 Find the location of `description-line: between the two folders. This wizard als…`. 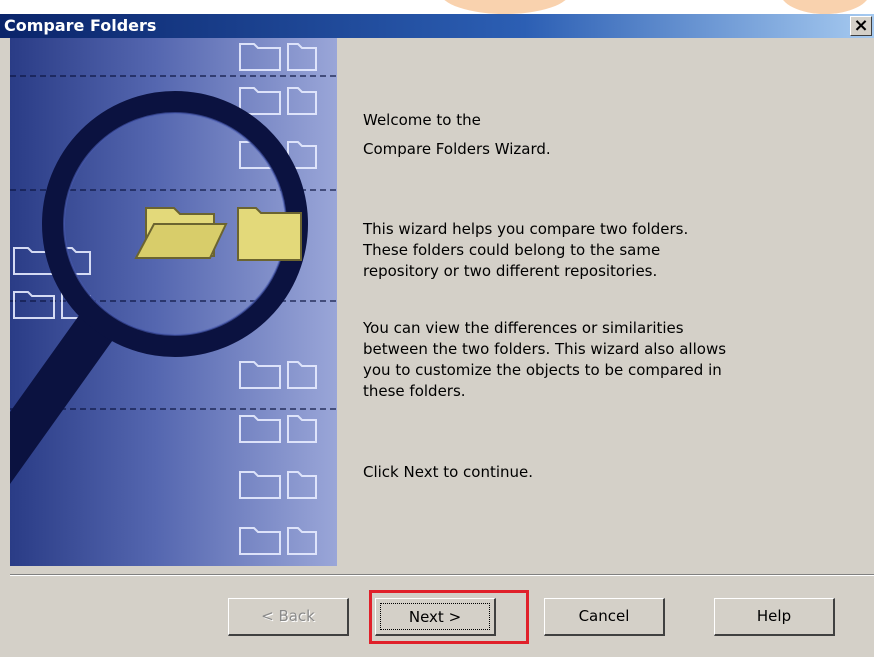

description-line: between the two folders. This wizard als… is located at coordinates (545, 349).